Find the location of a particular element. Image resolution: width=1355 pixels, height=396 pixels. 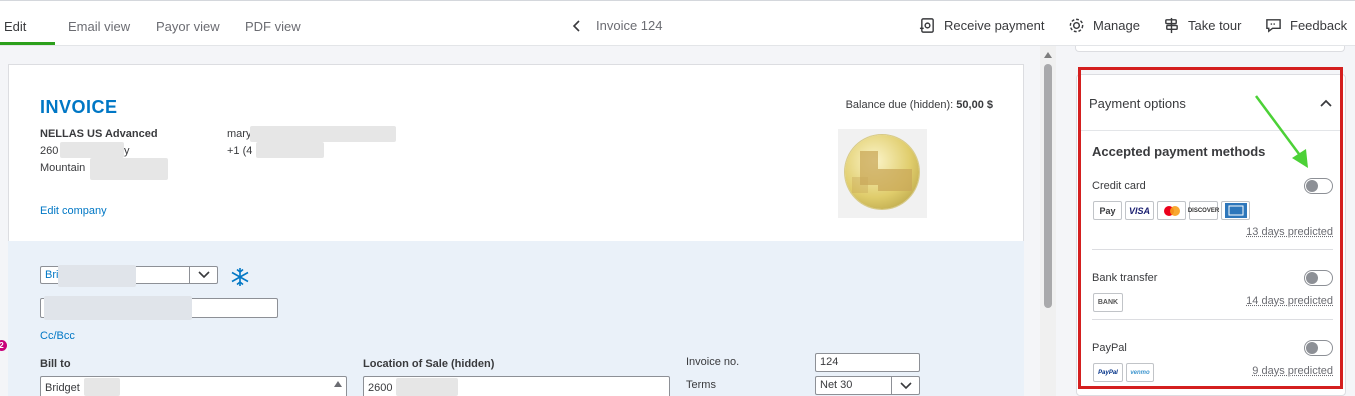

terms-select: Net 30 is located at coordinates (867, 385).